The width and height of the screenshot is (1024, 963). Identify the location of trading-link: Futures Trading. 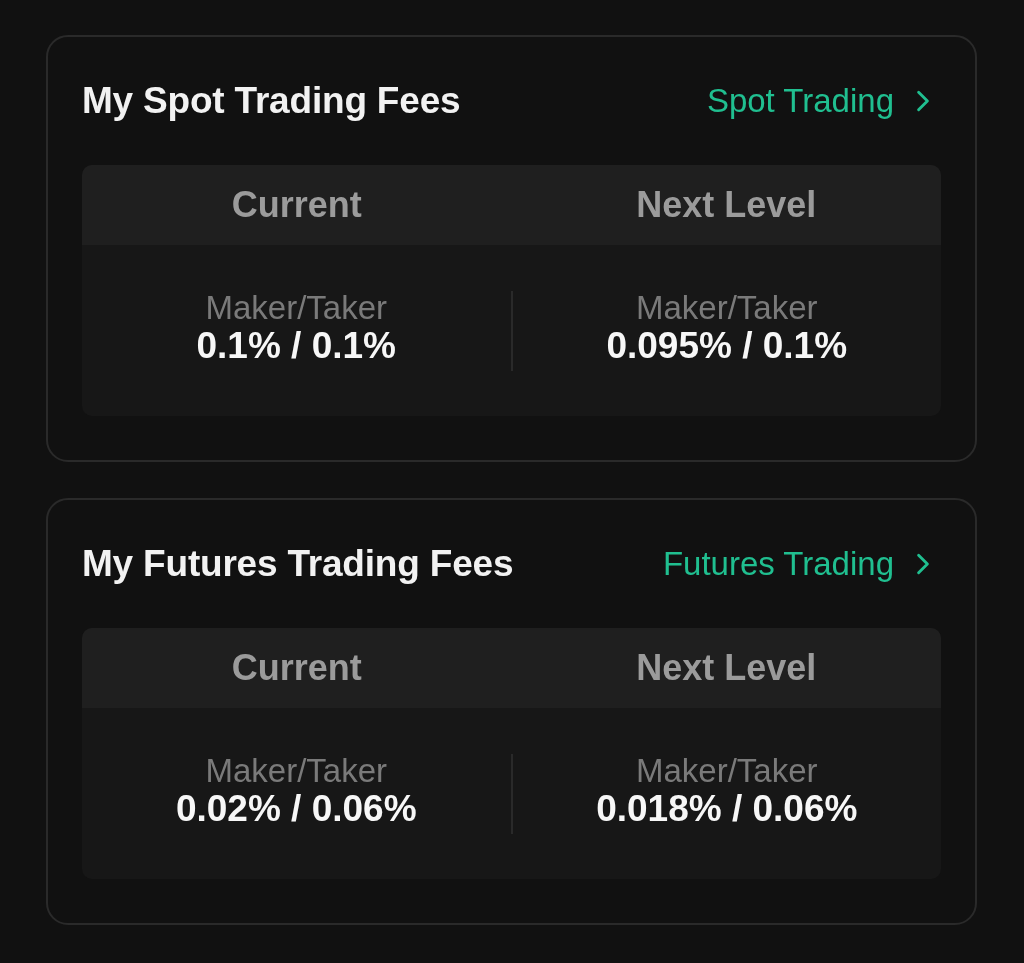
(796, 564).